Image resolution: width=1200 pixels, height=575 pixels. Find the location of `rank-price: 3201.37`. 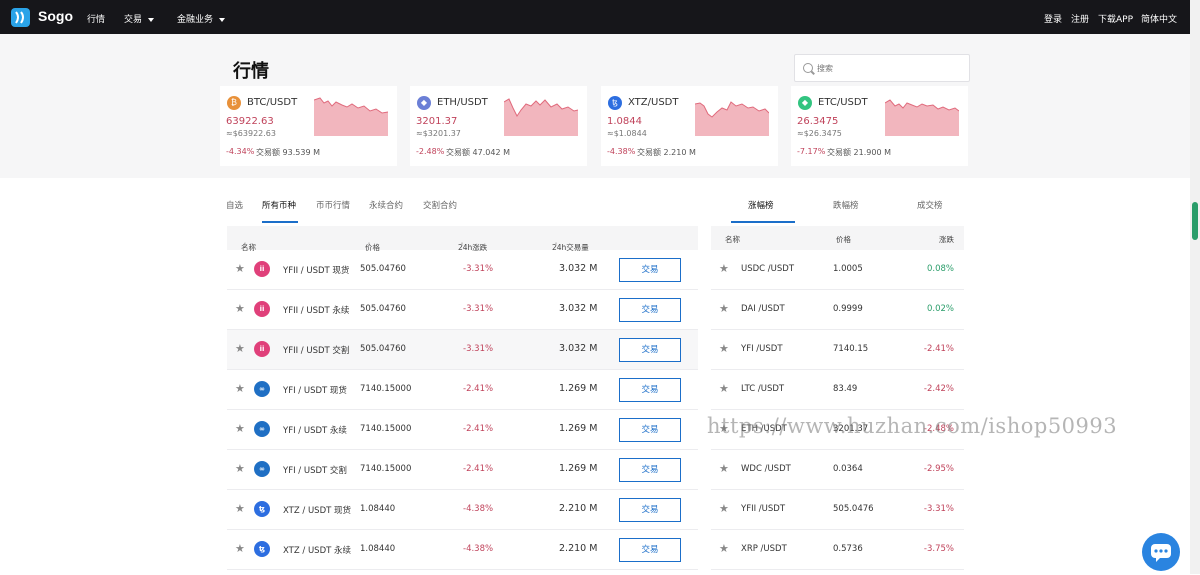

rank-price: 3201.37 is located at coordinates (851, 429).